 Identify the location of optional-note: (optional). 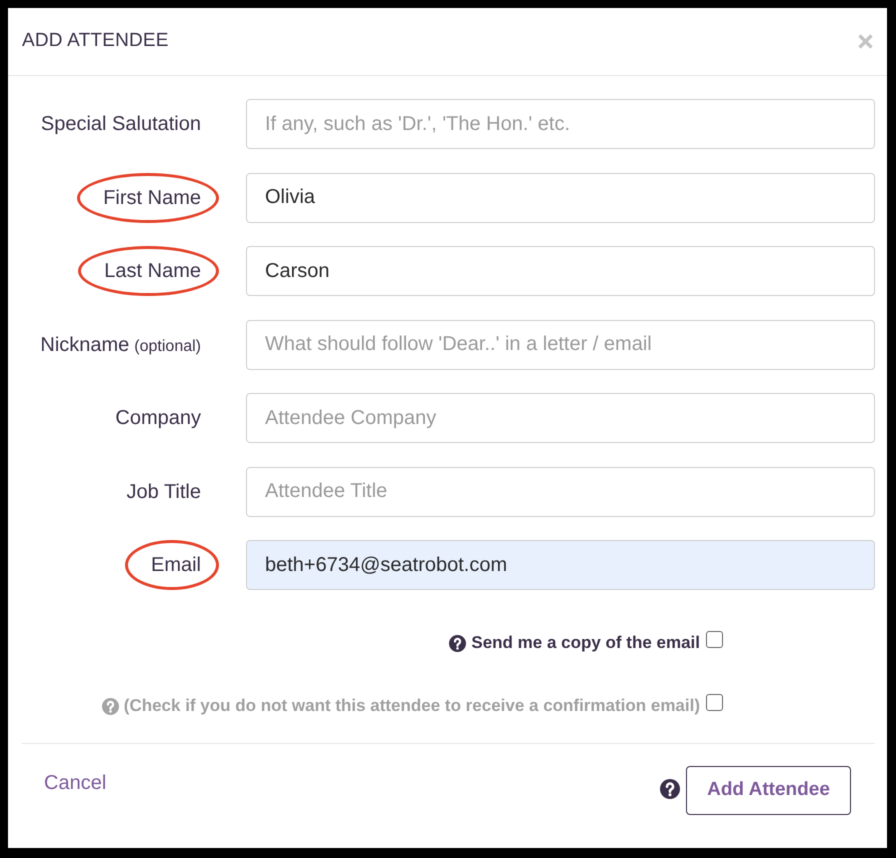
(167, 346).